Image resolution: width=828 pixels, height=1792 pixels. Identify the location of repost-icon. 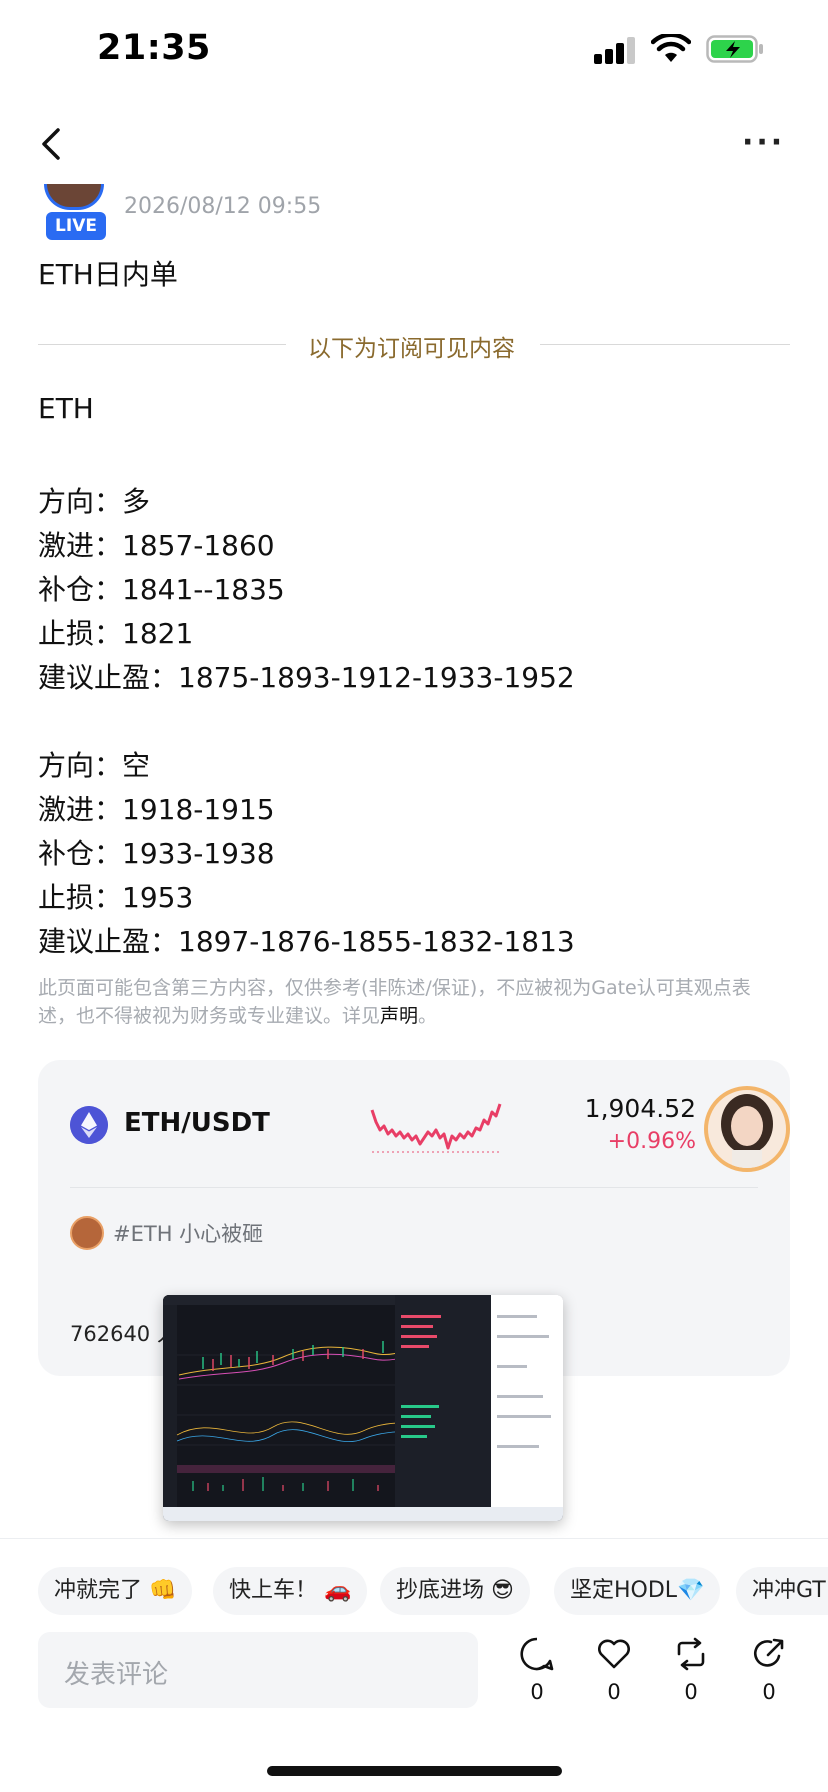
(691, 1654).